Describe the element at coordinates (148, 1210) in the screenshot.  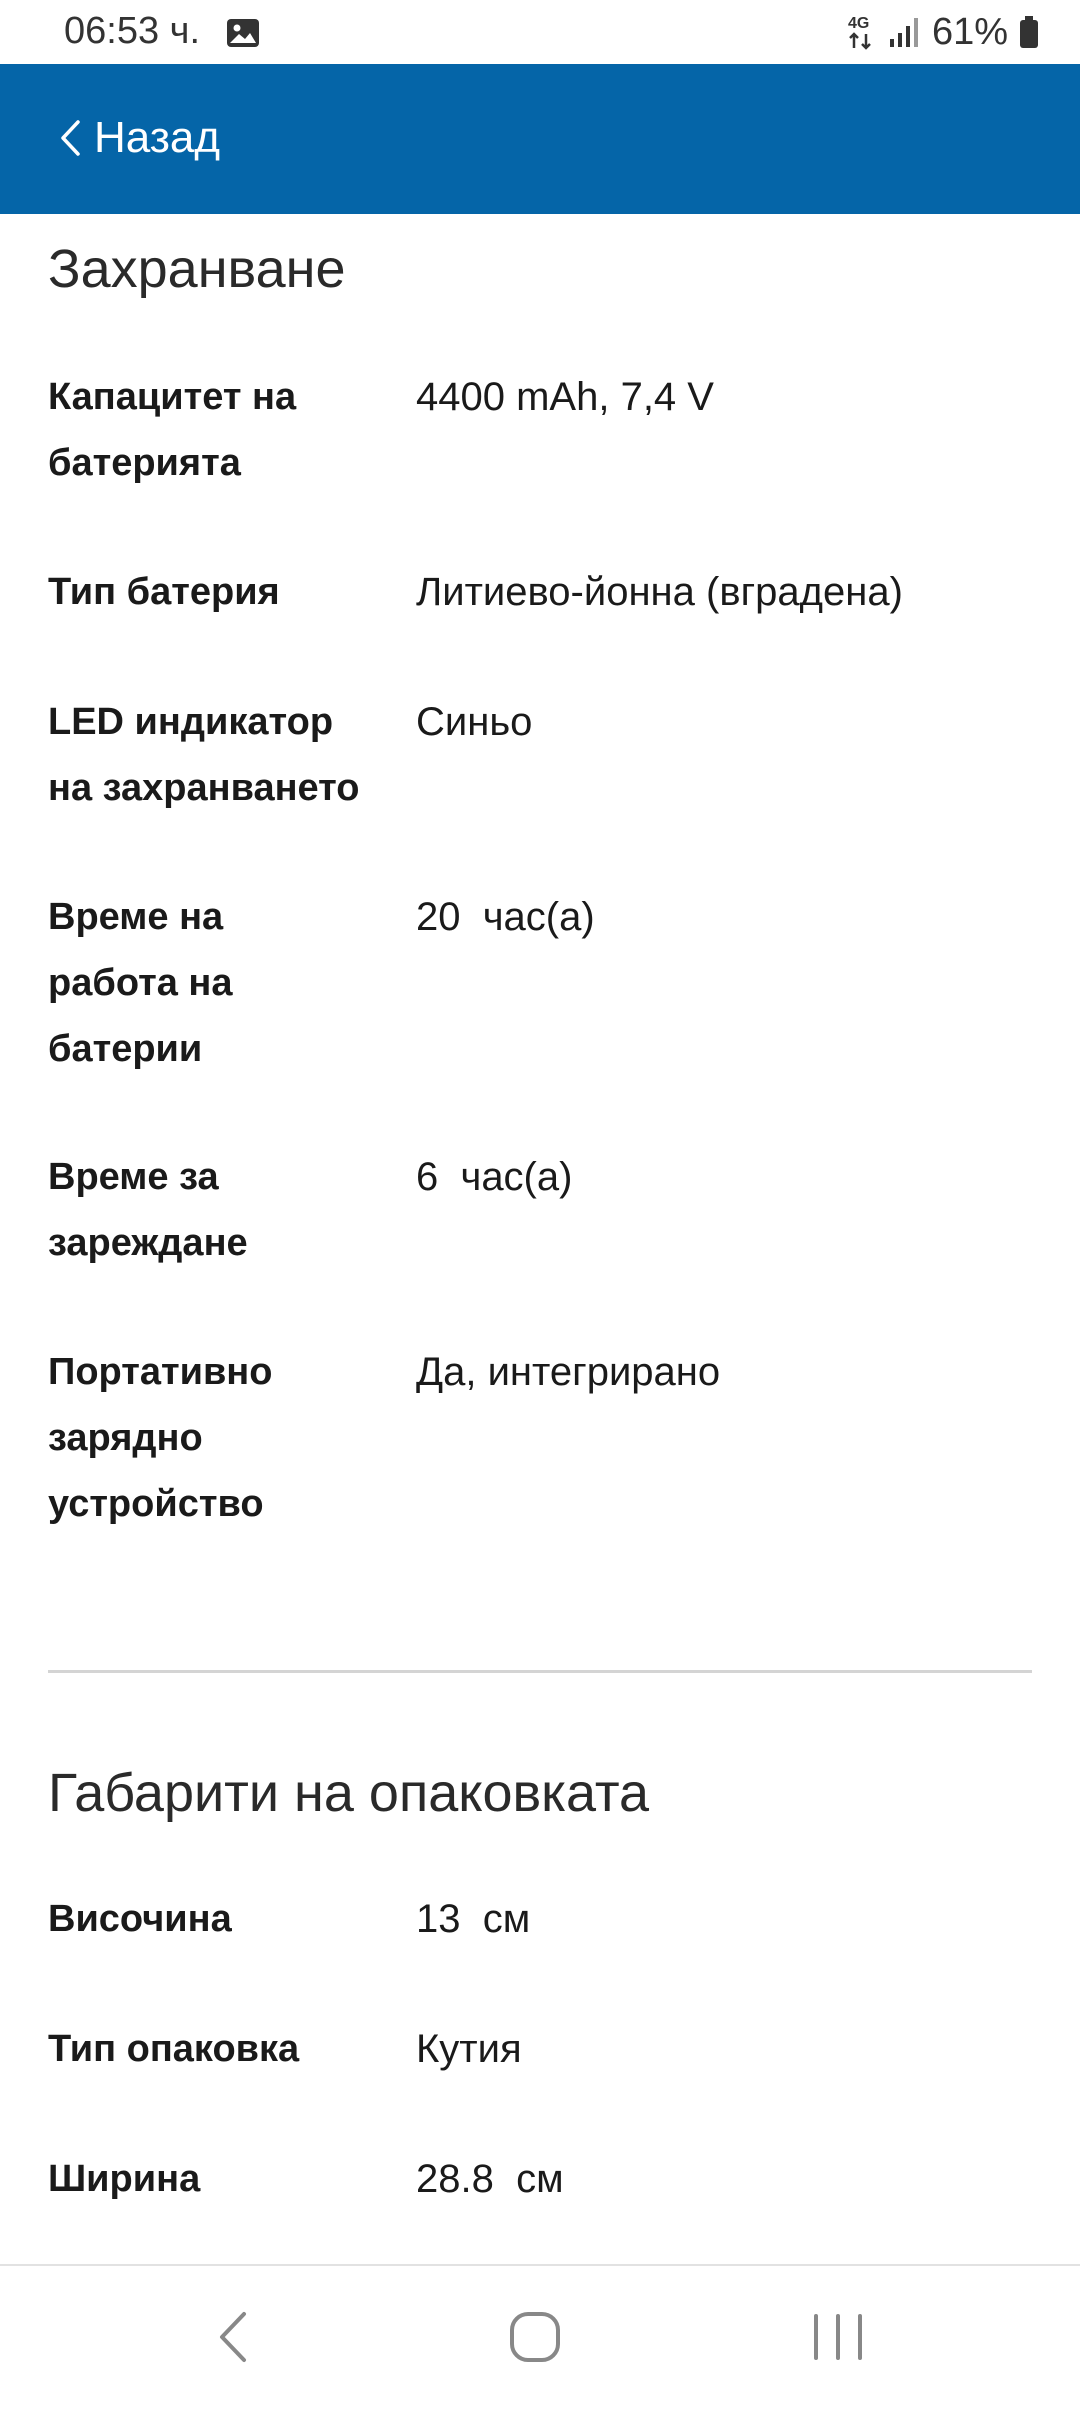
I see `spec-label: Време за зареждане` at that location.